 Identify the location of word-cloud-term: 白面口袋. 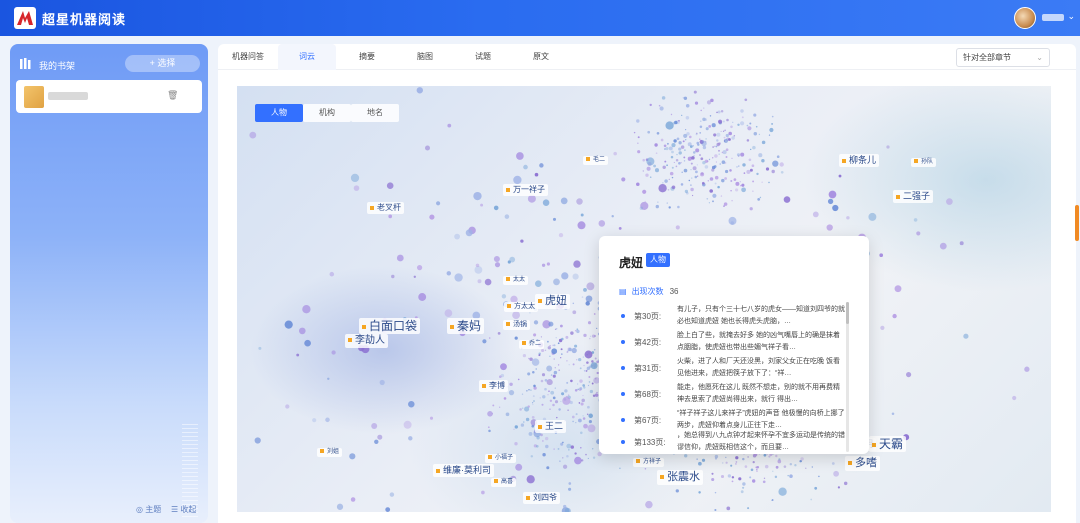
(390, 326).